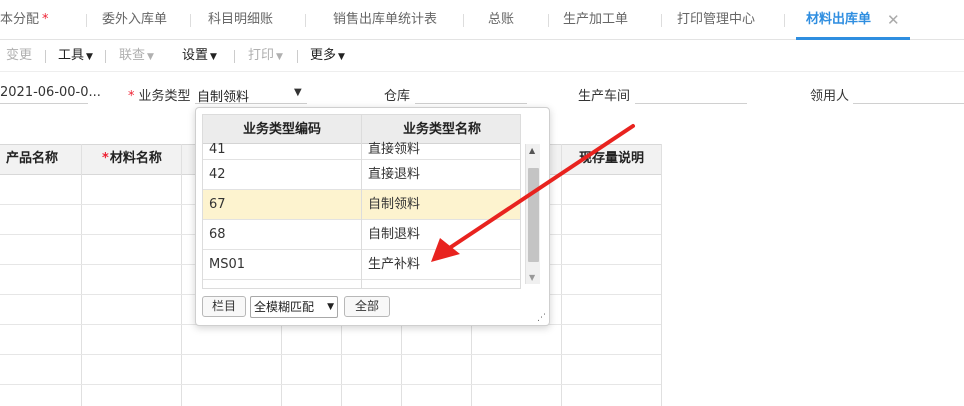 The width and height of the screenshot is (964, 406). What do you see at coordinates (838, 20) in the screenshot?
I see `tab-material-outbound: 材料出库单` at bounding box center [838, 20].